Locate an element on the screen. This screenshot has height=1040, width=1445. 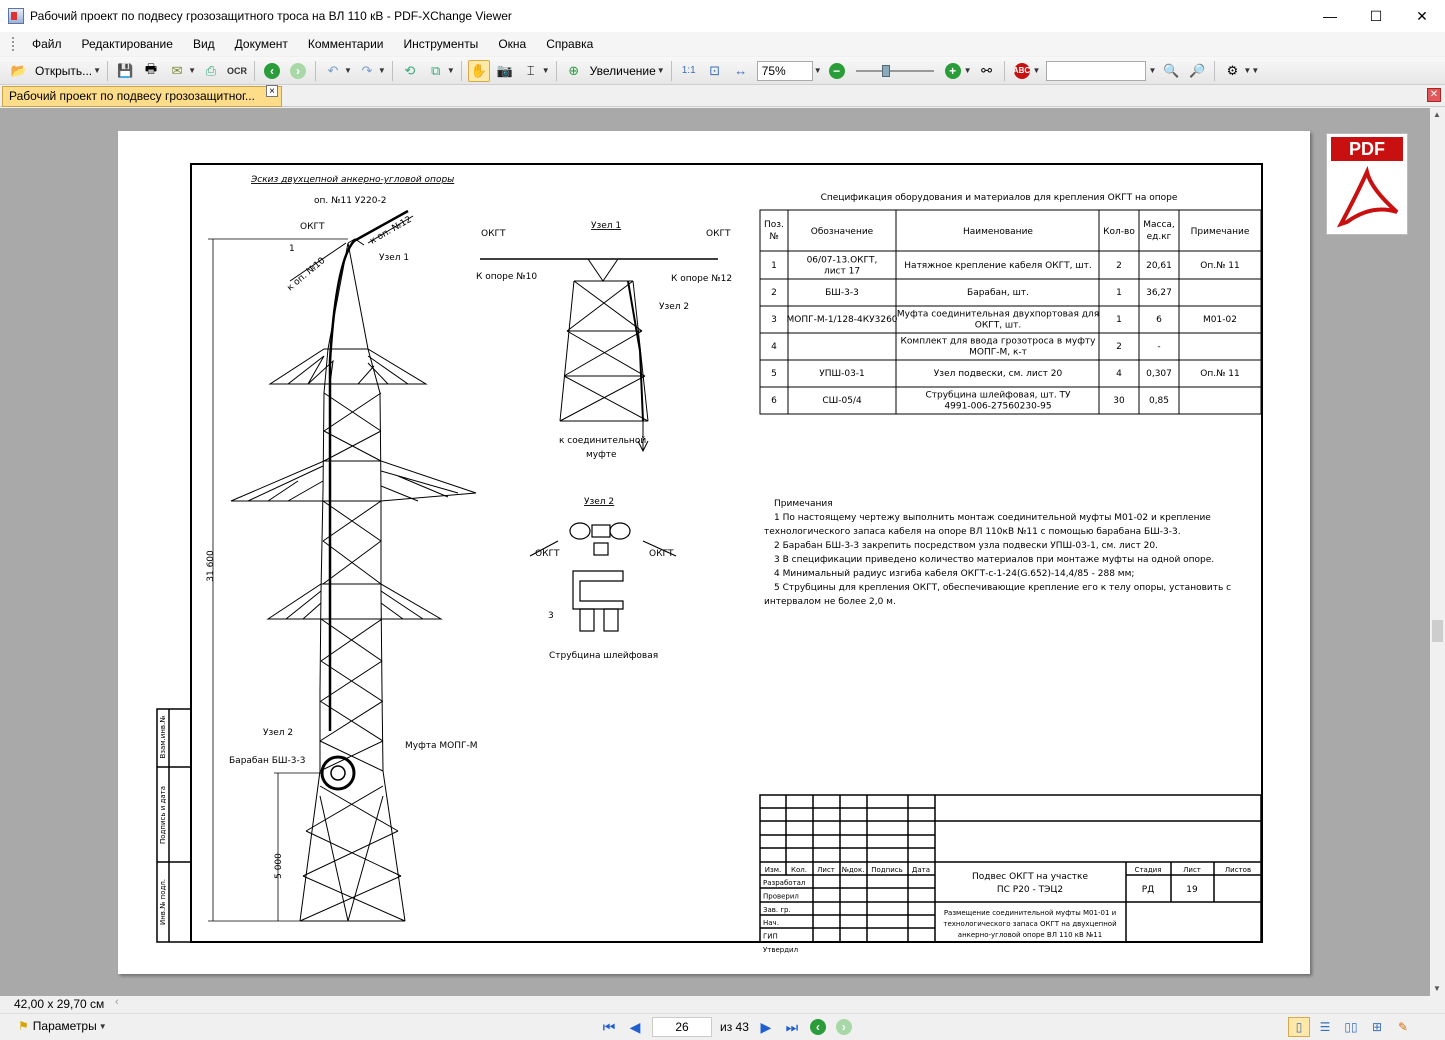
binoculars-icon: ⚯ is located at coordinates (987, 71).